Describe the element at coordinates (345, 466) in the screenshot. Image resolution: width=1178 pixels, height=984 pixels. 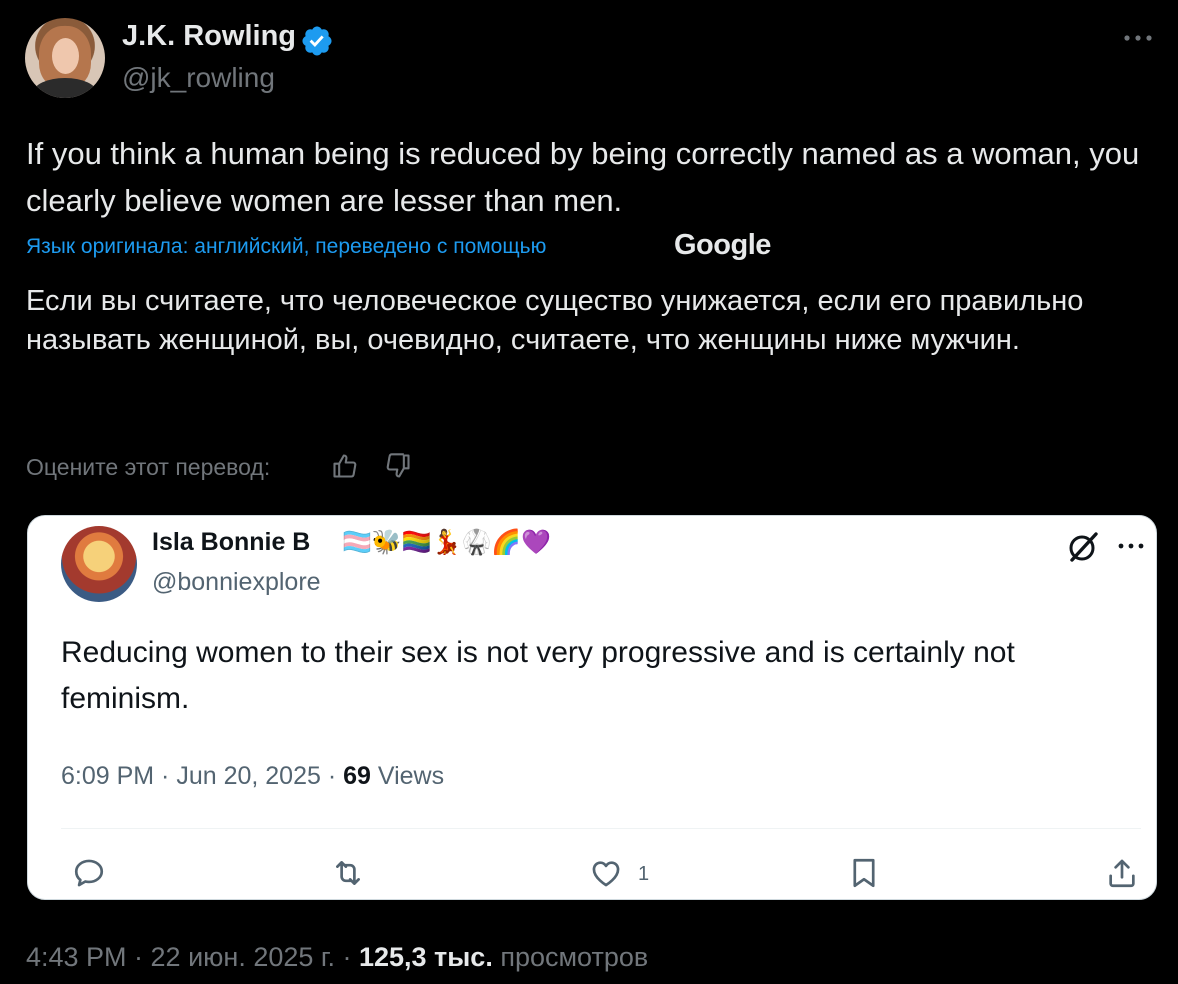
I see `thumbs-up-icon` at that location.